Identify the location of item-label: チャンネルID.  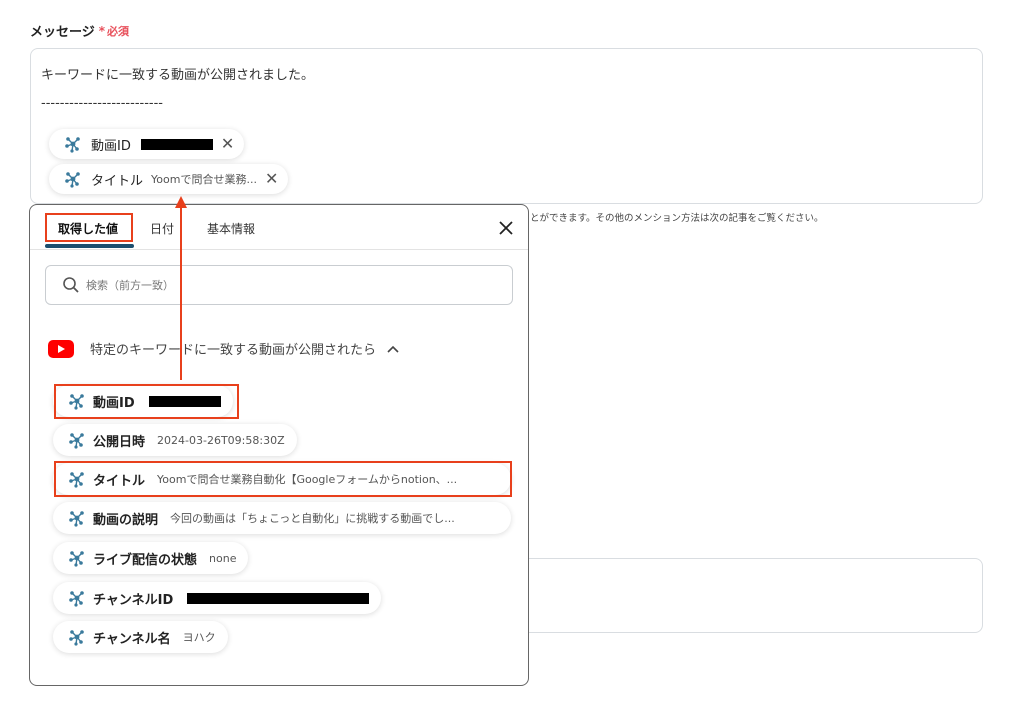
(133, 600).